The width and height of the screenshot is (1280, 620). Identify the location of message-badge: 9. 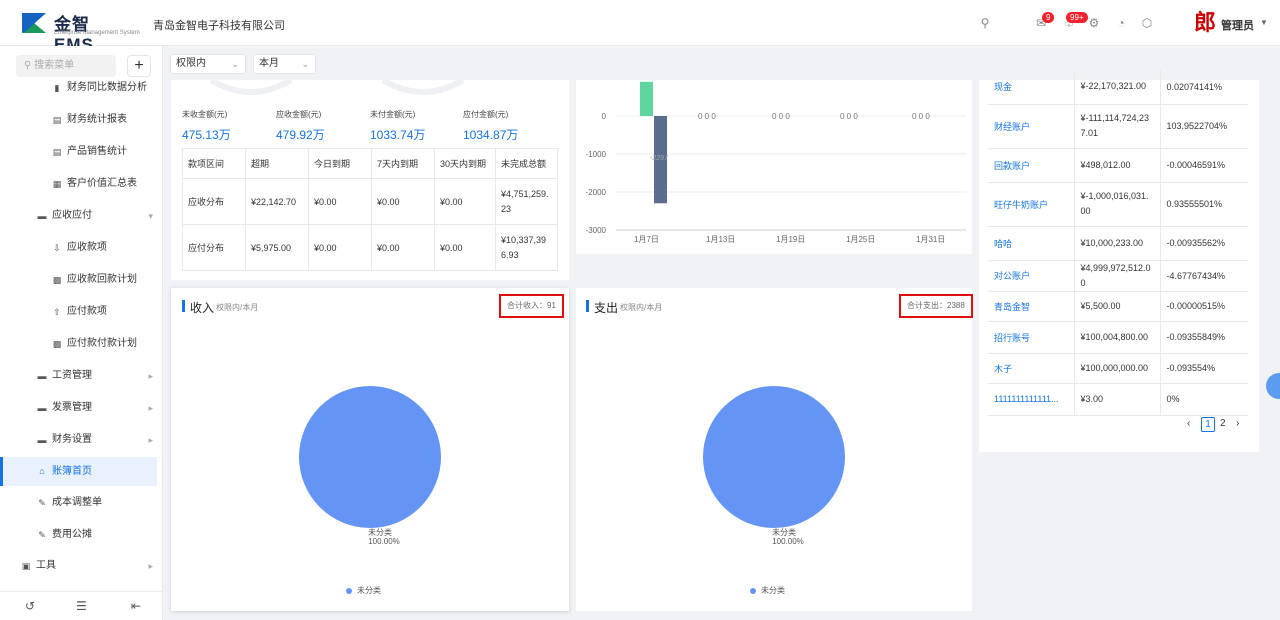
(1048, 17).